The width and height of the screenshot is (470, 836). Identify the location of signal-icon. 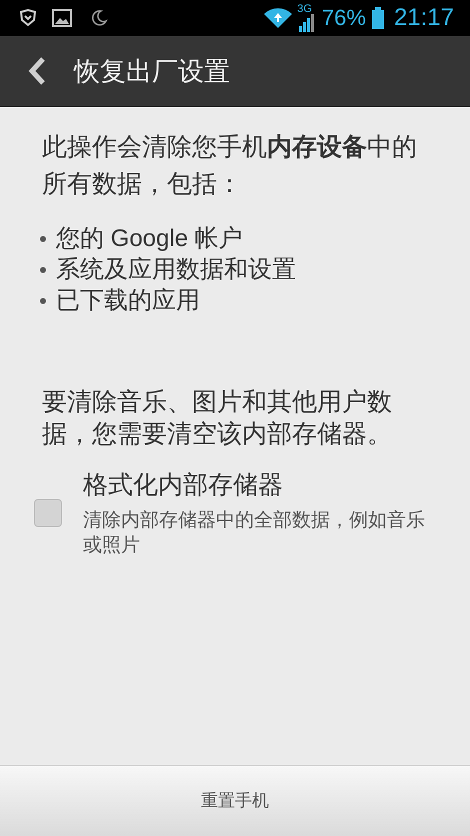
(307, 22).